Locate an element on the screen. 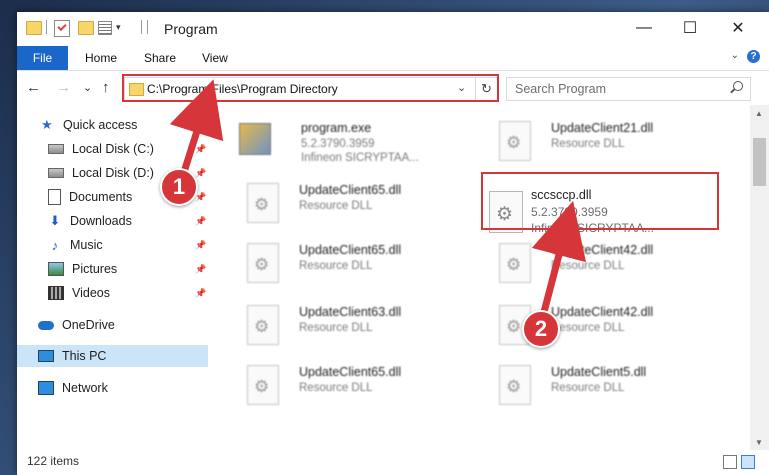 The width and height of the screenshot is (769, 475). sidebar-item-downloads: ⬇ Downloads is located at coordinates (90, 221).